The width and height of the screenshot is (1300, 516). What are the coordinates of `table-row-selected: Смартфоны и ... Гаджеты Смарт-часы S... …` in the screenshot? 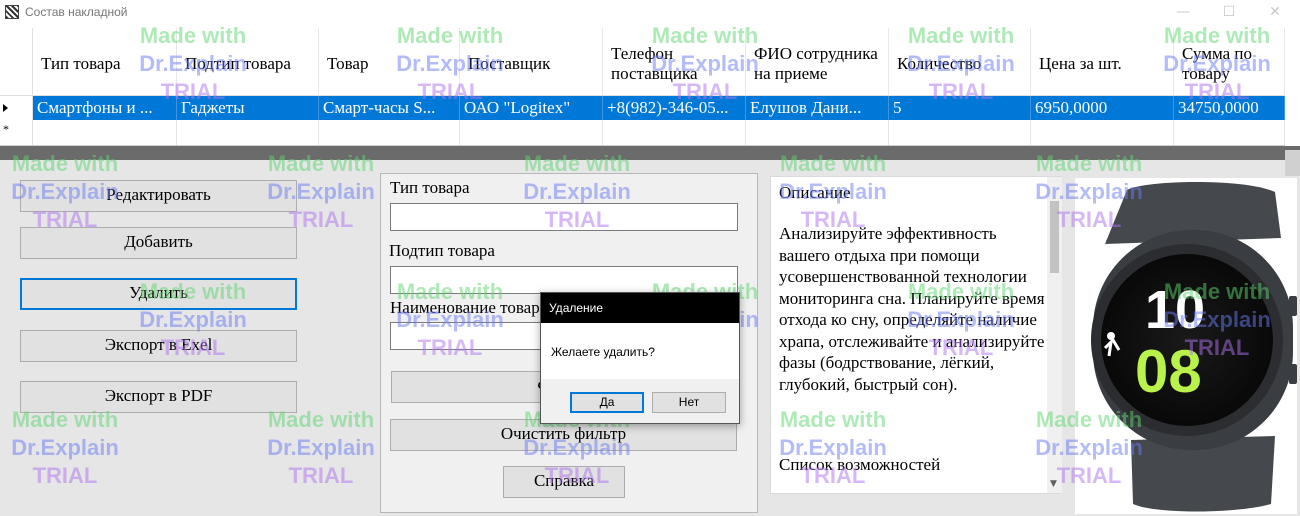 It's located at (642, 108).